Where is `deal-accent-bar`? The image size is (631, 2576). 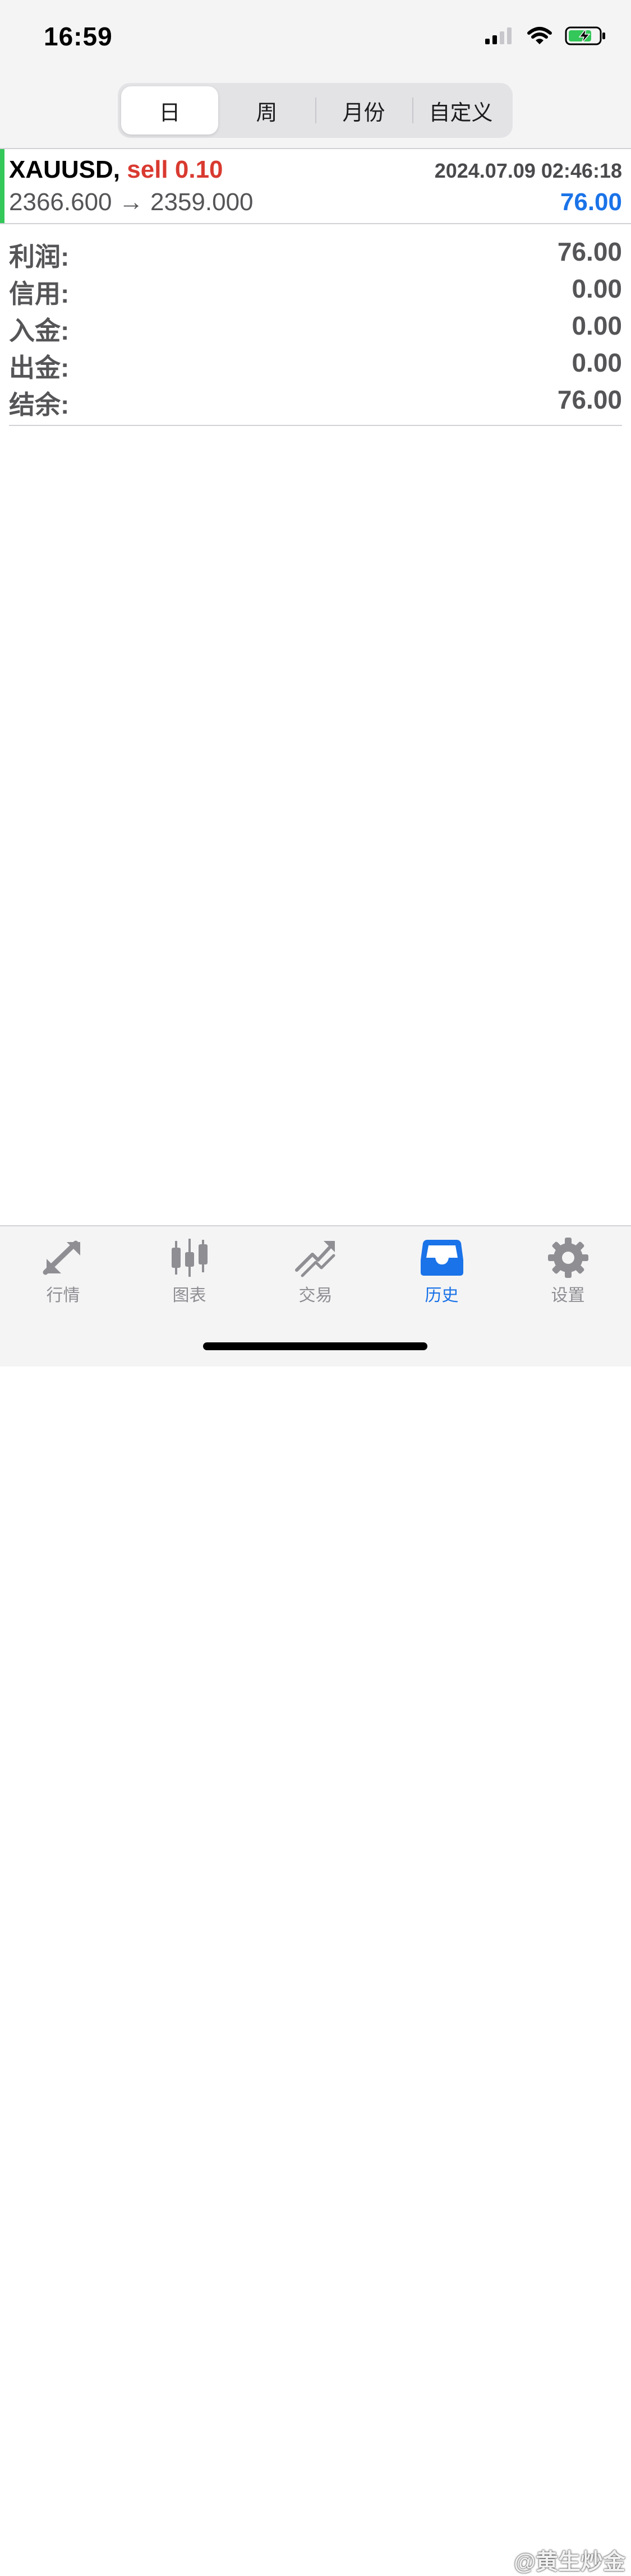
deal-accent-bar is located at coordinates (2, 186).